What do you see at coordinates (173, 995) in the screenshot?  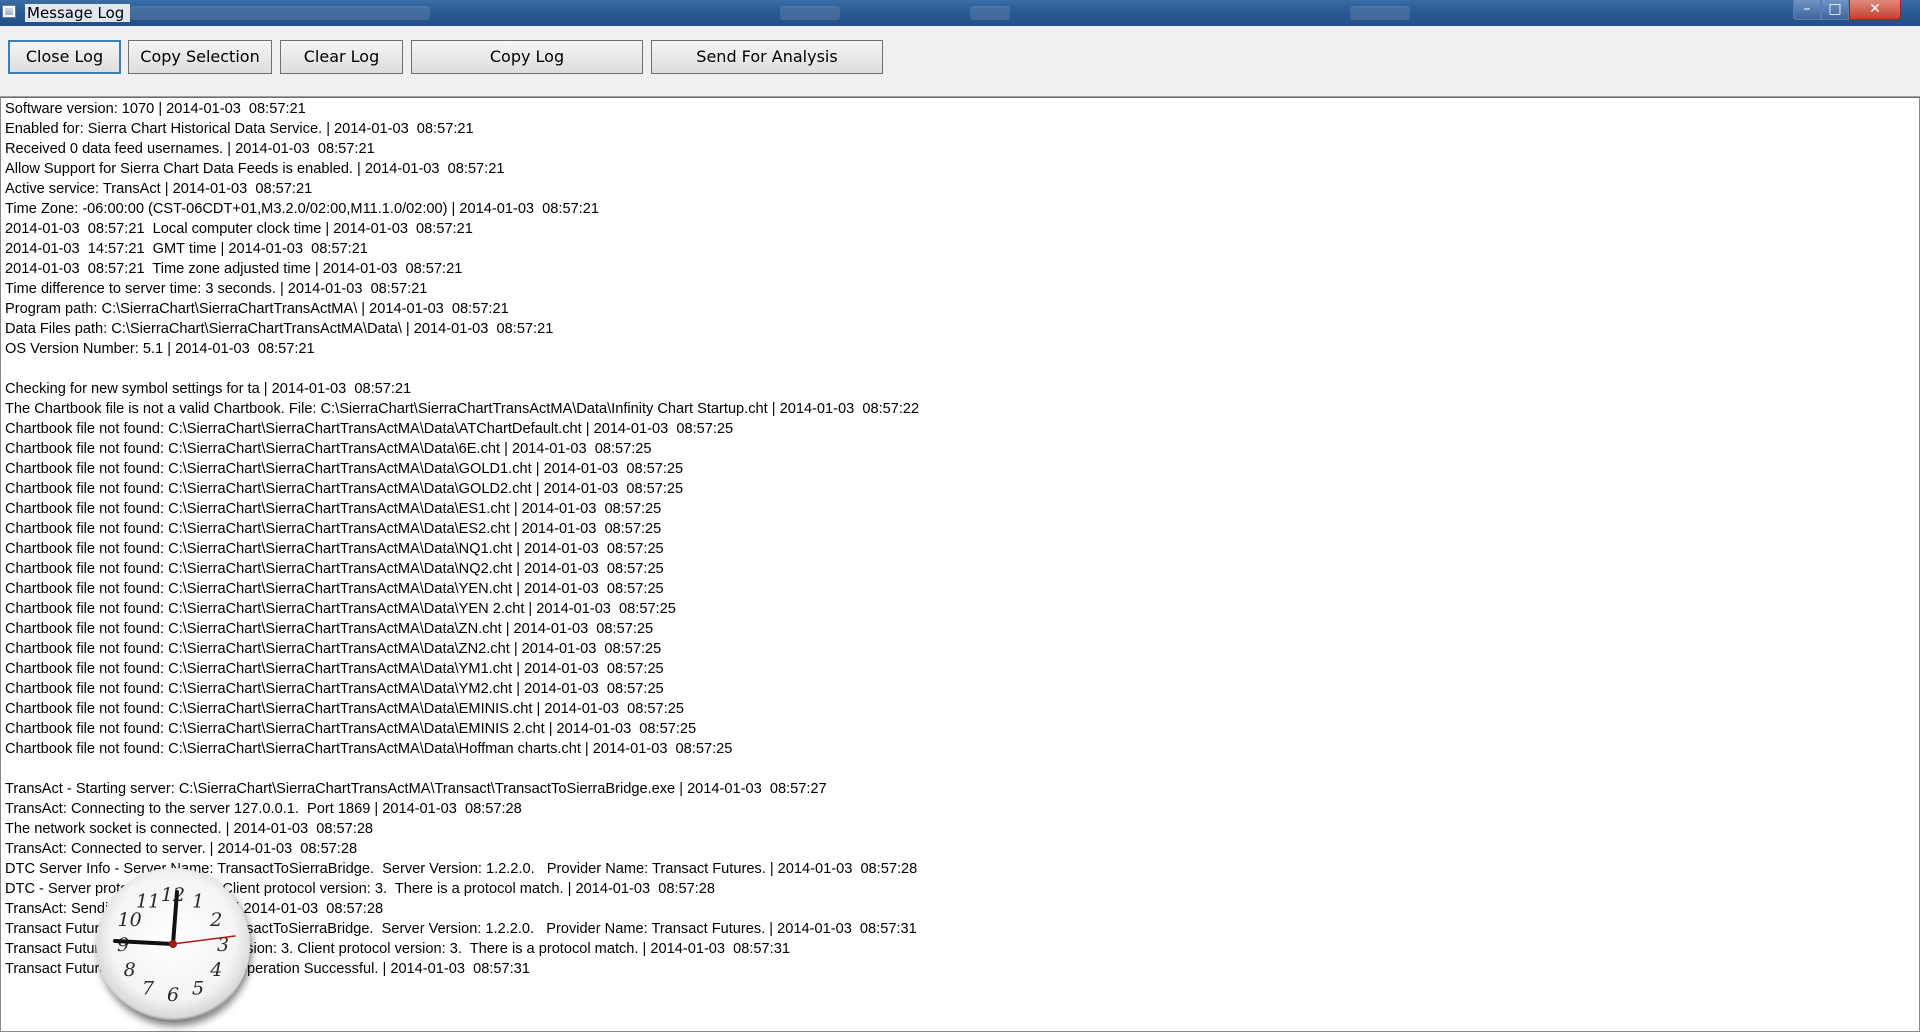 I see `clock-numeral: 6` at bounding box center [173, 995].